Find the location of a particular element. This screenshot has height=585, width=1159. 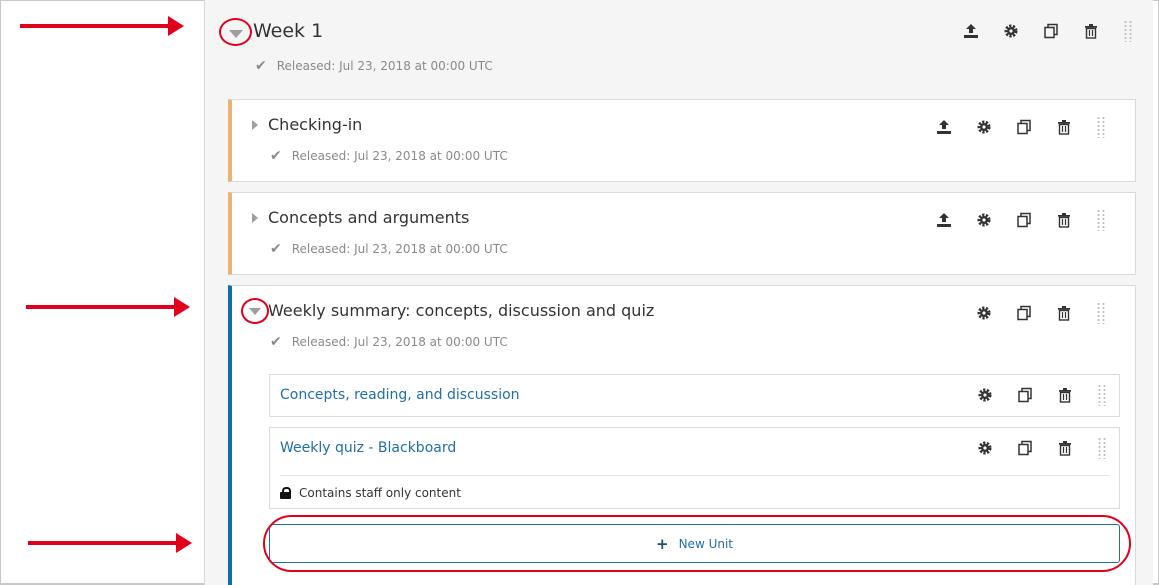

staff-only-text: Contains staff only content is located at coordinates (380, 493).